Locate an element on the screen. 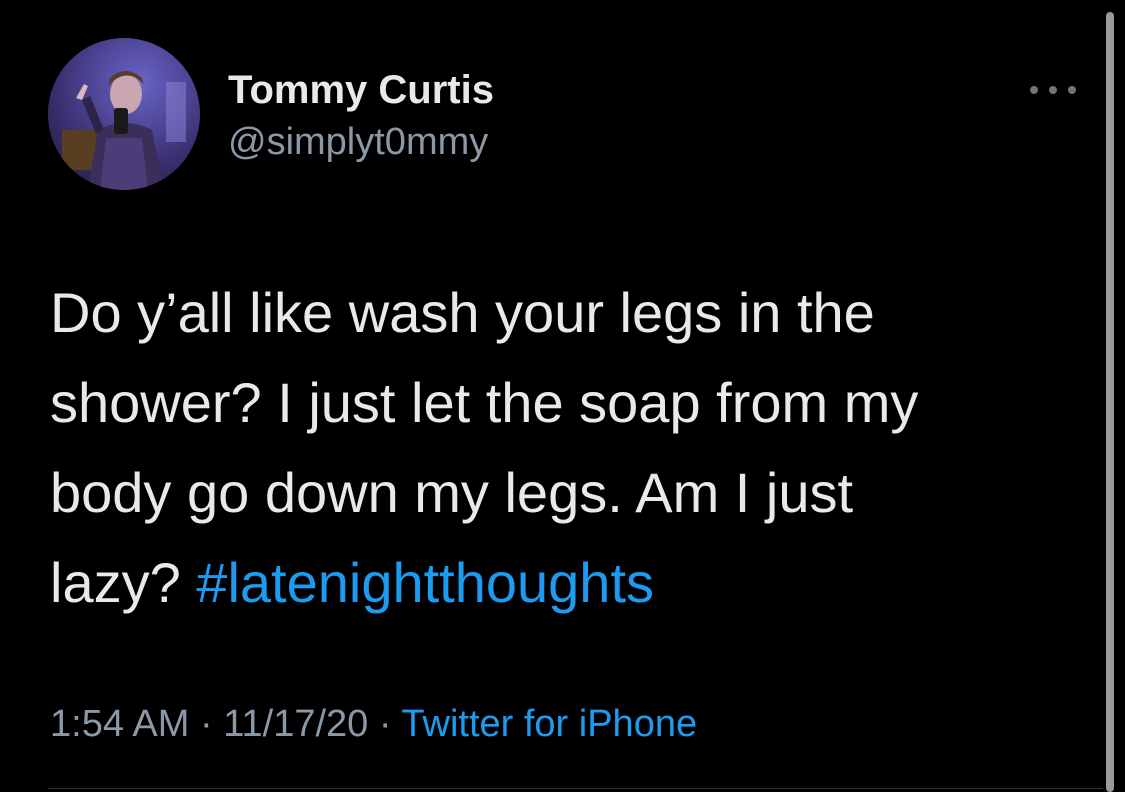 The height and width of the screenshot is (792, 1125). hashtag-link: #latenightthoughts is located at coordinates (425, 582).